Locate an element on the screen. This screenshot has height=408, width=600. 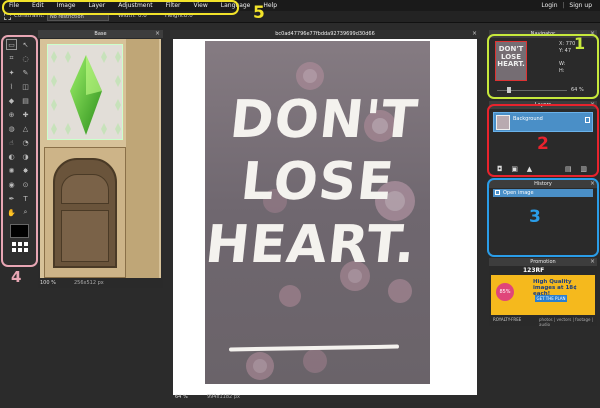
poster-line-2: LOSE is located at coordinates (317, 182).